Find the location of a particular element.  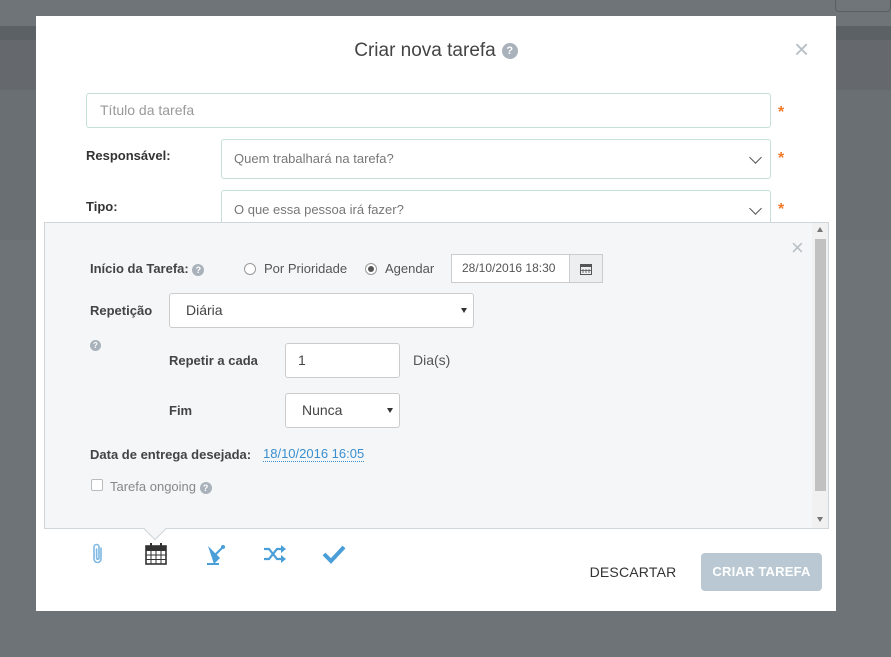

responsavel-label: Responsável: is located at coordinates (128, 155).